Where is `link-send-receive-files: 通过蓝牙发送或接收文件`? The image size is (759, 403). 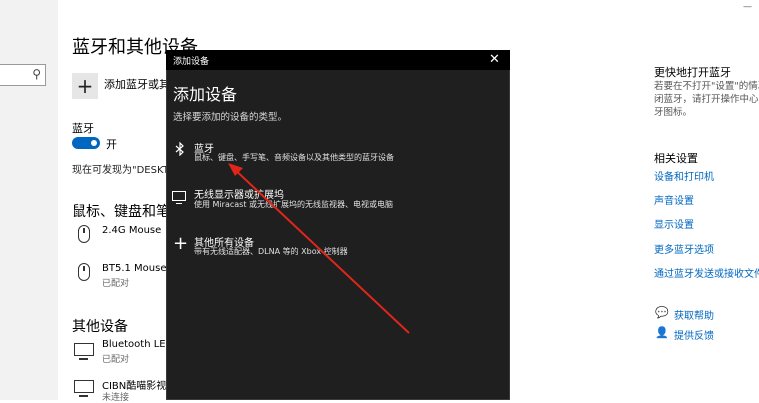
link-send-receive-files: 通过蓝牙发送或接收文件 is located at coordinates (706, 272).